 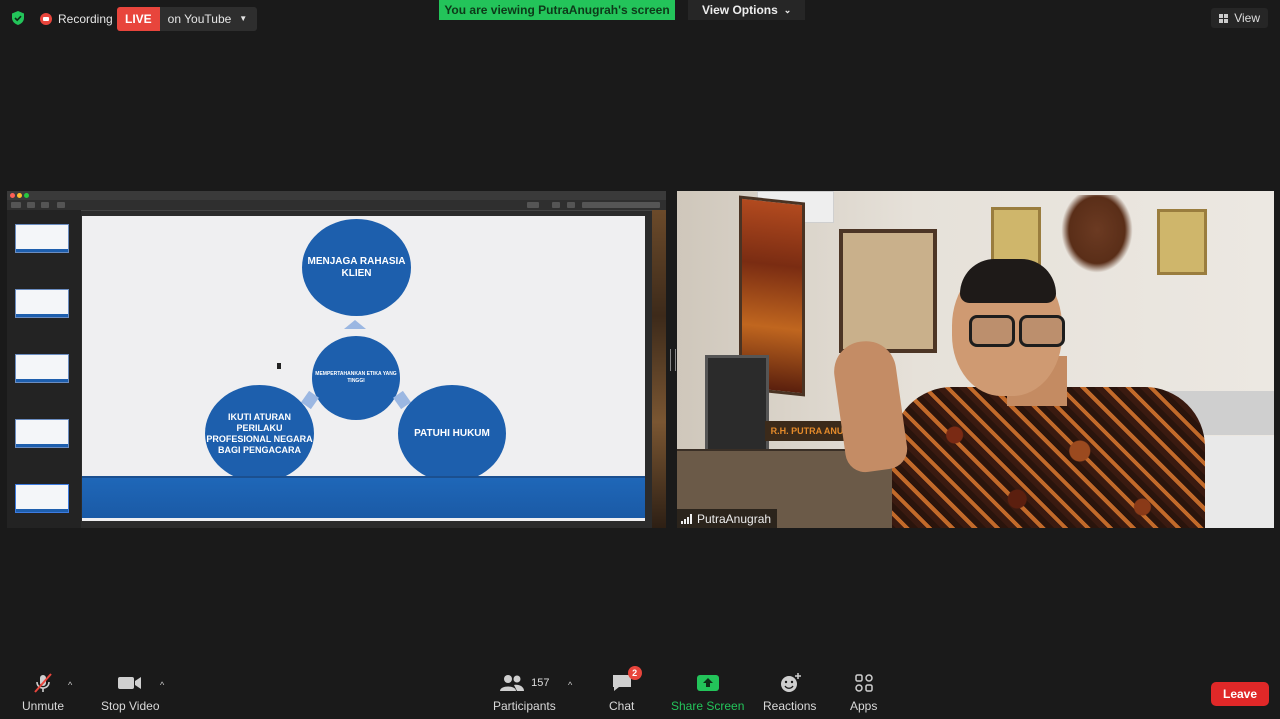 What do you see at coordinates (626, 680) in the screenshot?
I see `chat-bubble-icon: 2` at bounding box center [626, 680].